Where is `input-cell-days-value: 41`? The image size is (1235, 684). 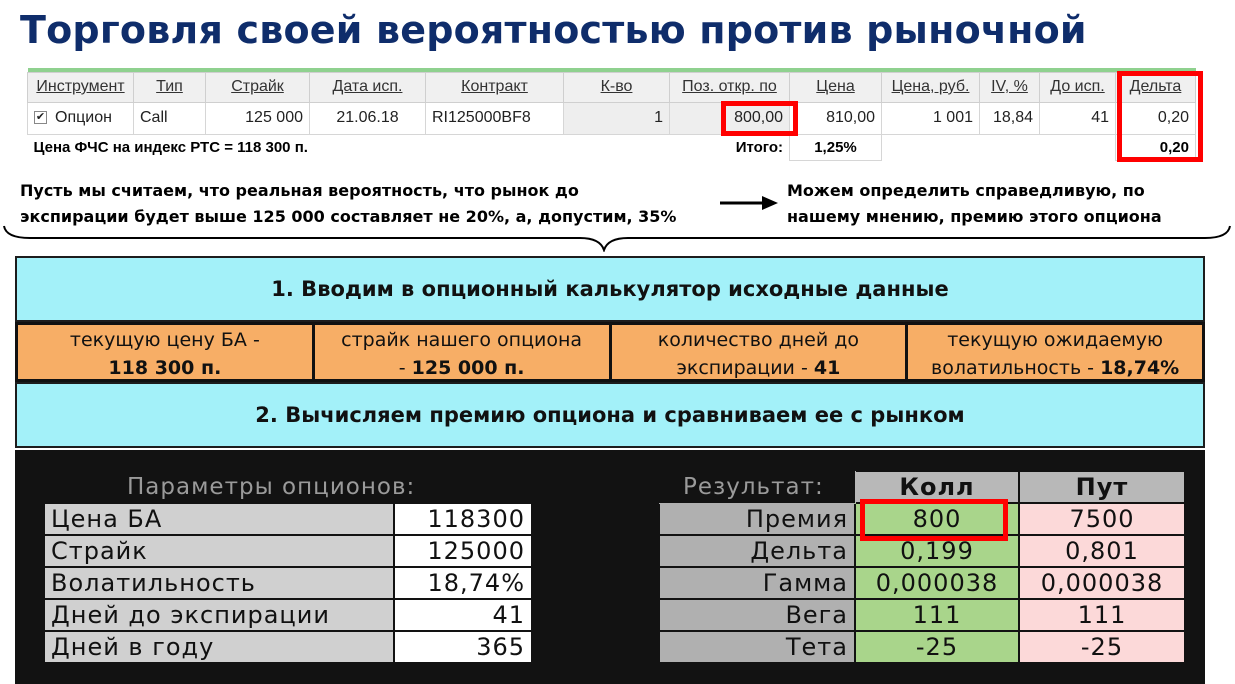
input-cell-days-value: 41 is located at coordinates (827, 368).